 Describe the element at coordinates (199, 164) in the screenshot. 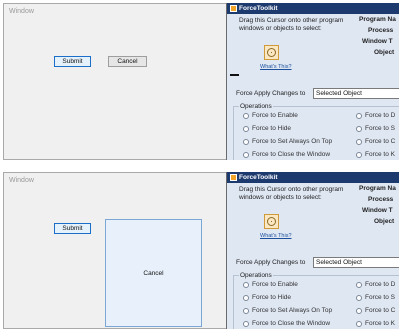

I see `panel-divider` at that location.